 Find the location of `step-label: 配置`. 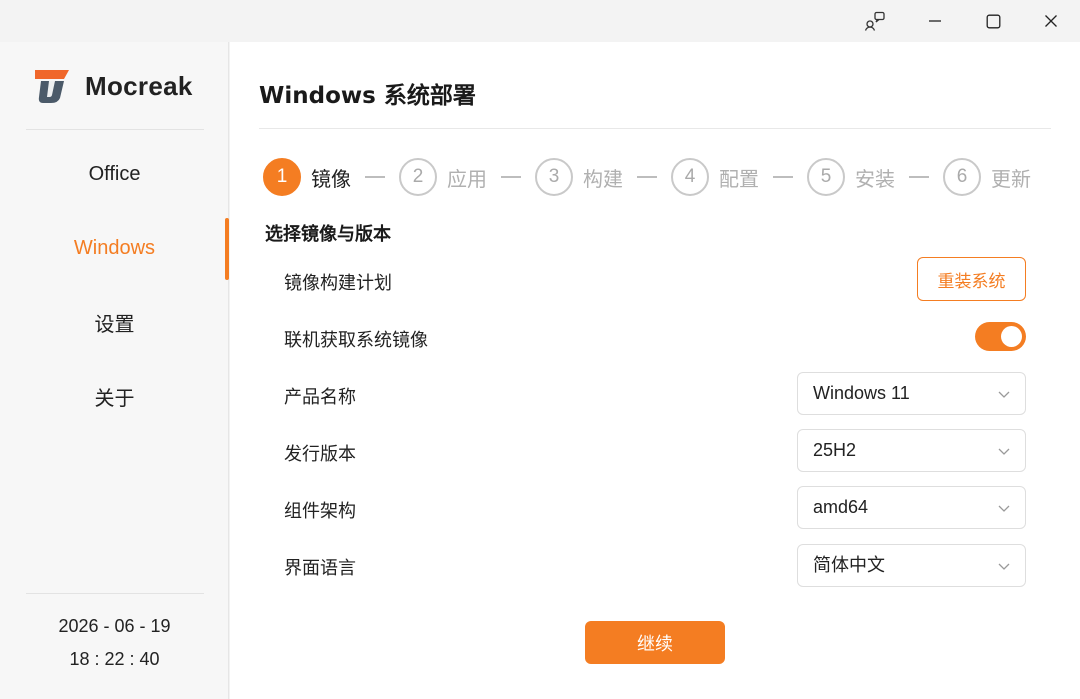

step-label: 配置 is located at coordinates (739, 178).